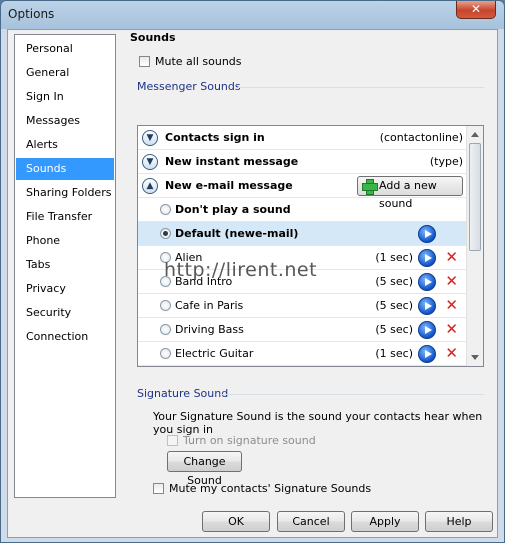 The width and height of the screenshot is (505, 543). I want to click on window-title: Options, so click(31, 14).